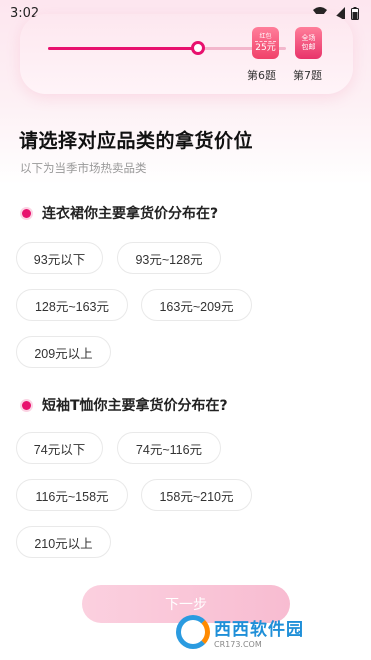 Image resolution: width=371 pixels, height=660 pixels. Describe the element at coordinates (308, 43) in the screenshot. I see `free-shipping-reward: 全场 包邮` at that location.